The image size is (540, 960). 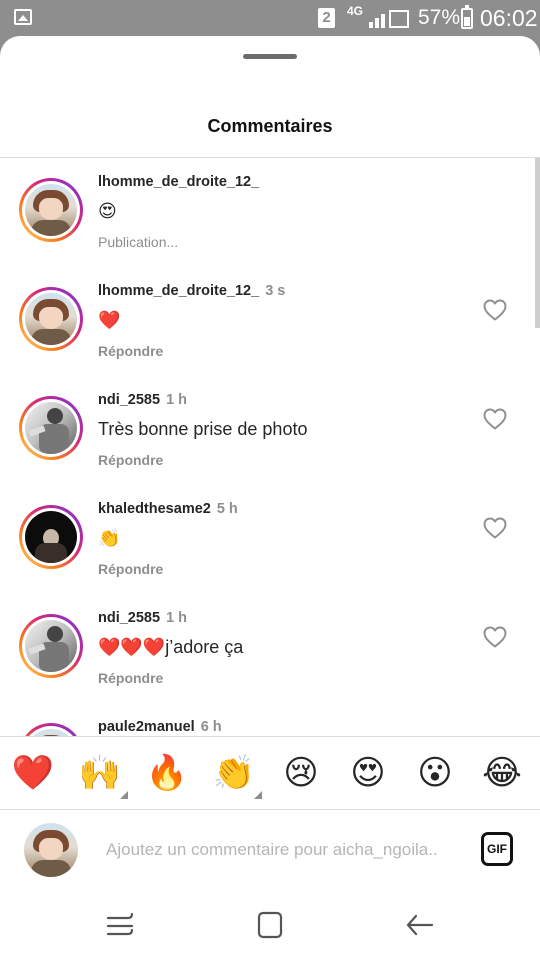 What do you see at coordinates (270, 648) in the screenshot?
I see `comment-row: ndi_2585 1 h ❤️❤️❤️j’adore ça Répondre` at bounding box center [270, 648].